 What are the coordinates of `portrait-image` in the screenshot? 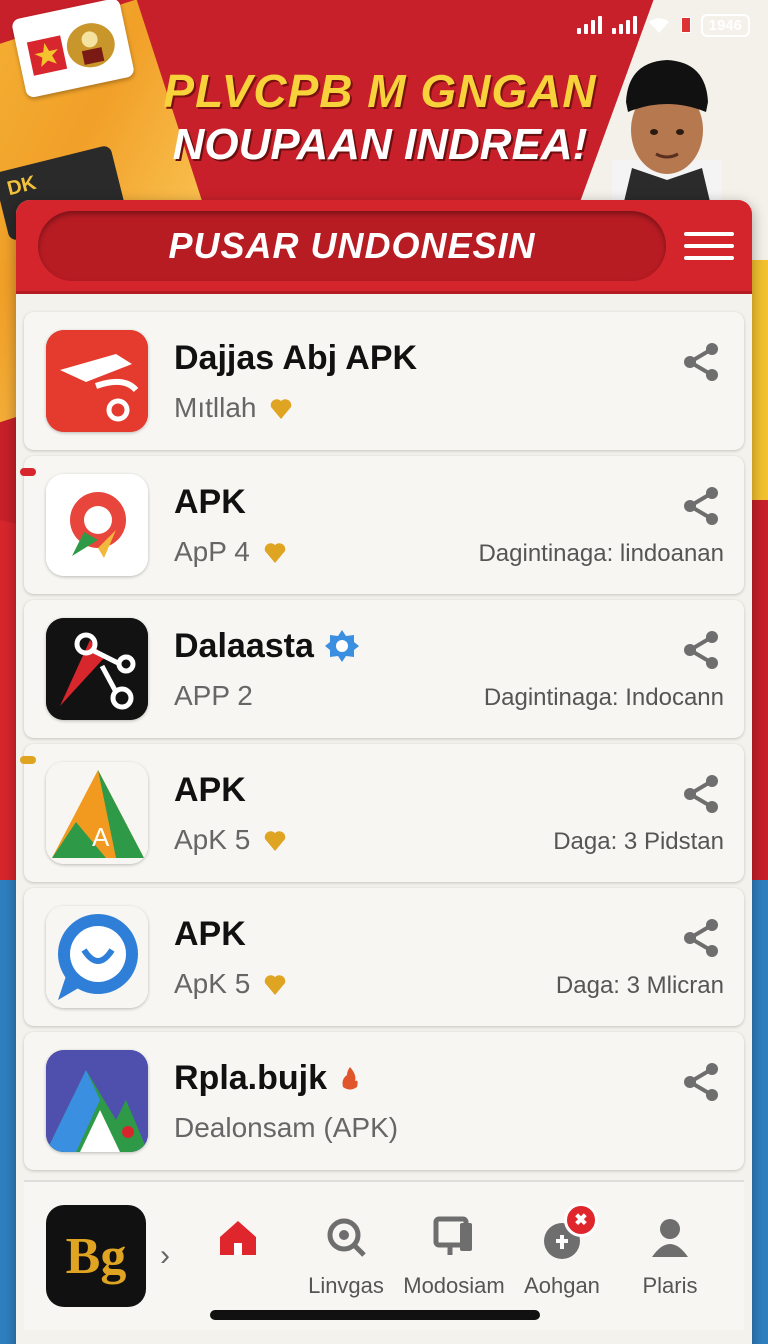 It's located at (667, 130).